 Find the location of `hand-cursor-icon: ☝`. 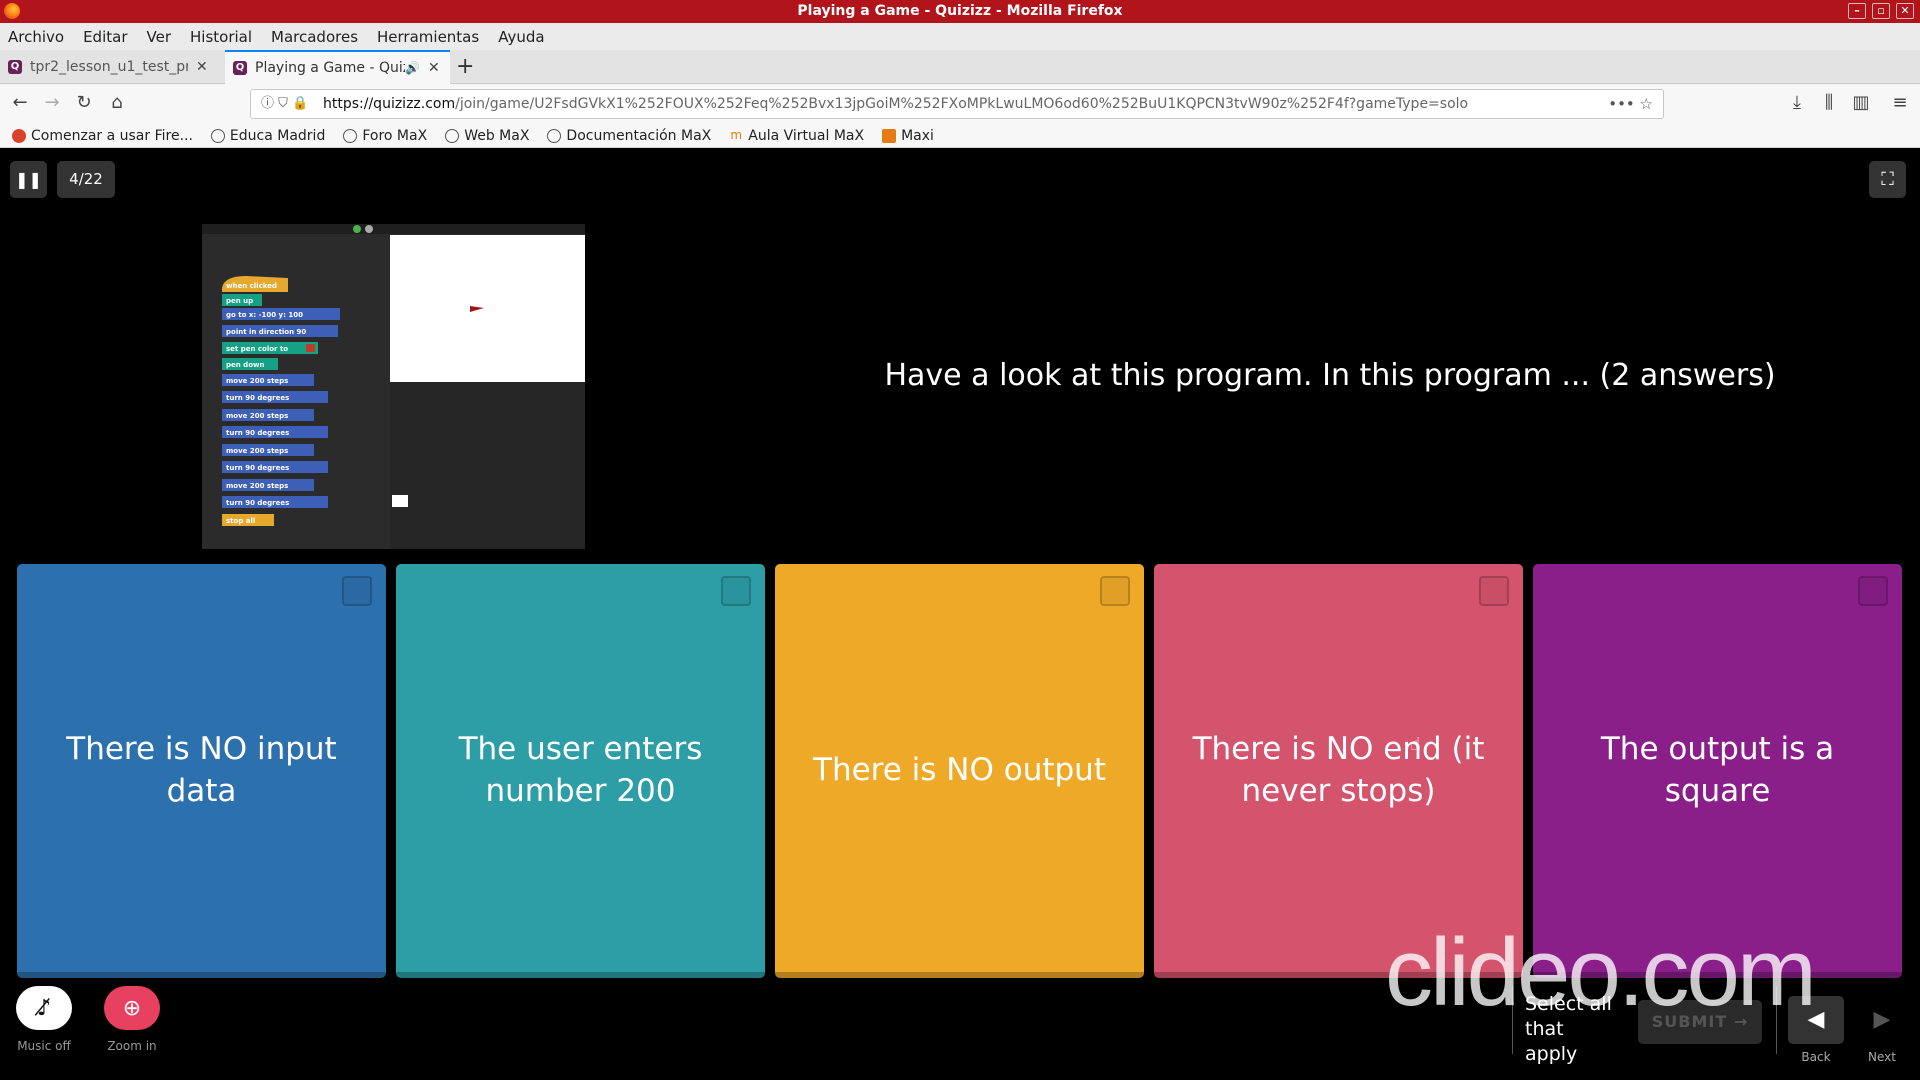

hand-cursor-icon: ☝ is located at coordinates (1415, 744).